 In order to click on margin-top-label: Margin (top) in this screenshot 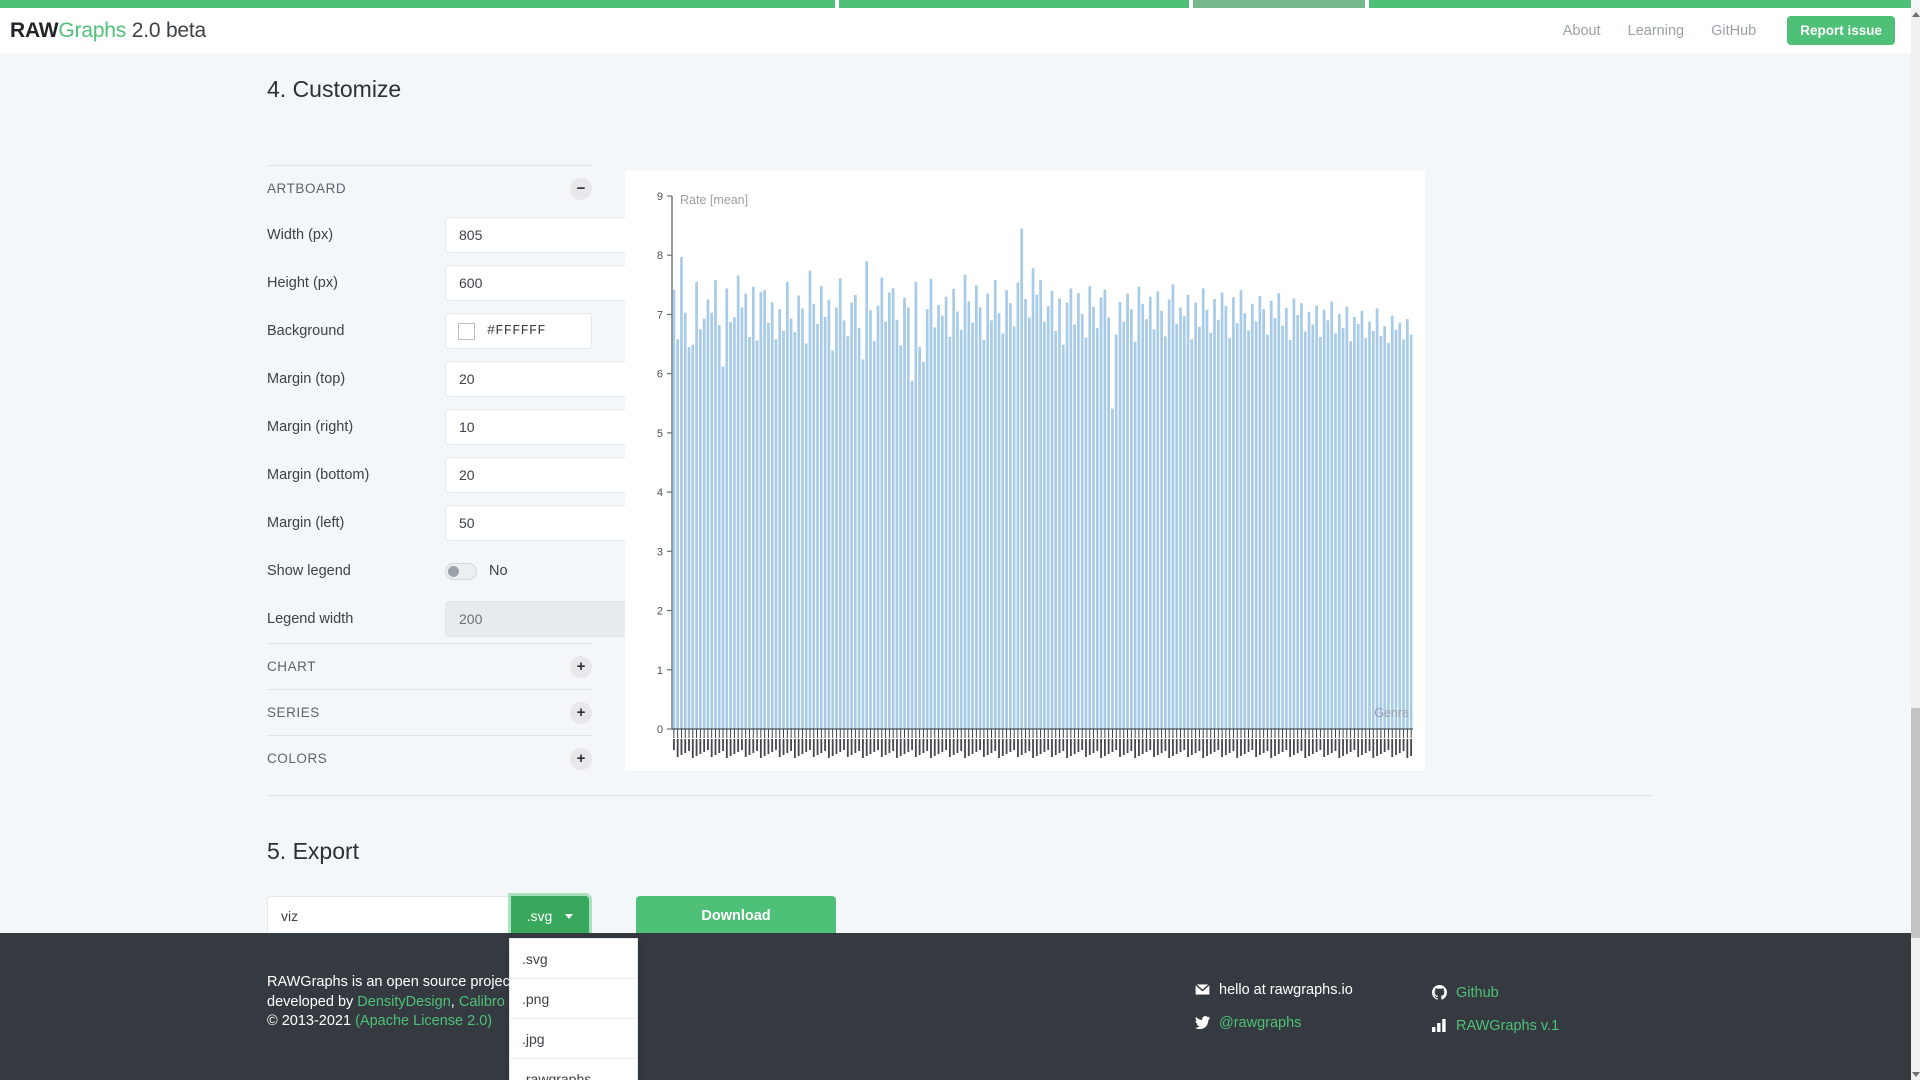, I will do `click(306, 379)`.